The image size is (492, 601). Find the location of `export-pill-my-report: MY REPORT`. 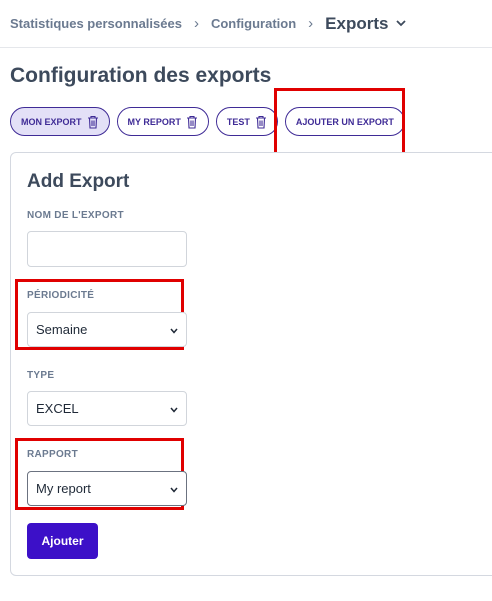

export-pill-my-report: MY REPORT is located at coordinates (162, 121).